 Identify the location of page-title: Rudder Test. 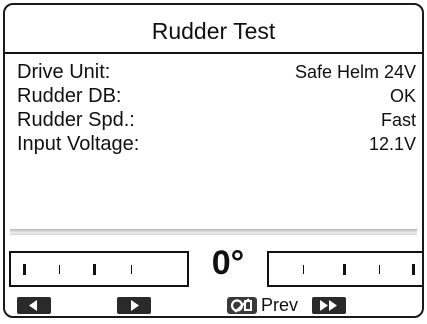
(213, 31).